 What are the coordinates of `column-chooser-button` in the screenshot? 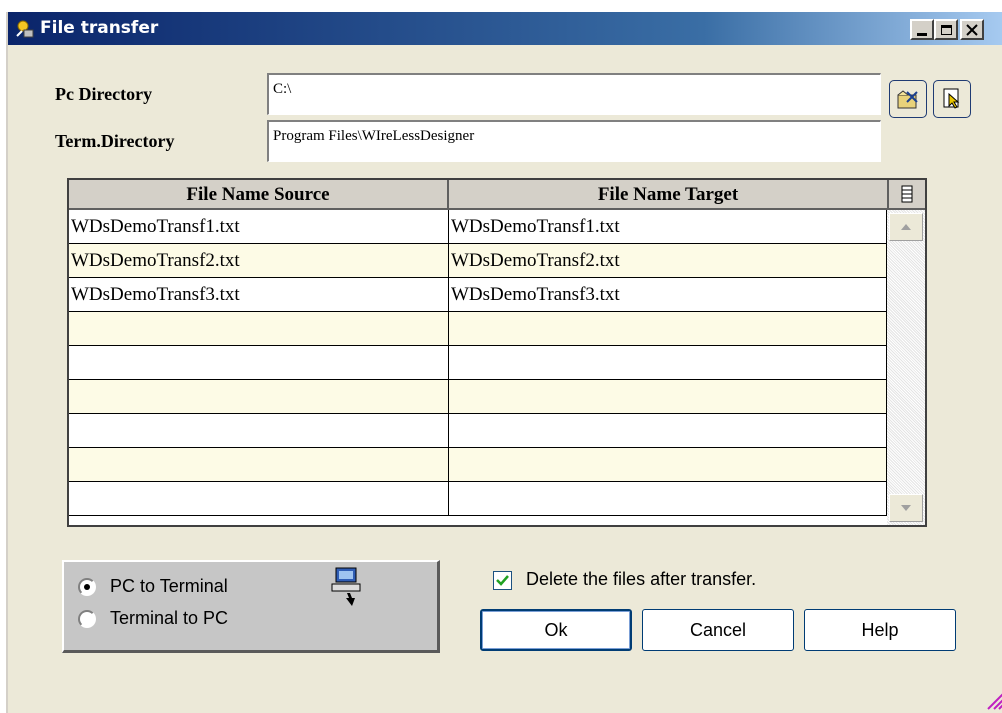 It's located at (907, 195).